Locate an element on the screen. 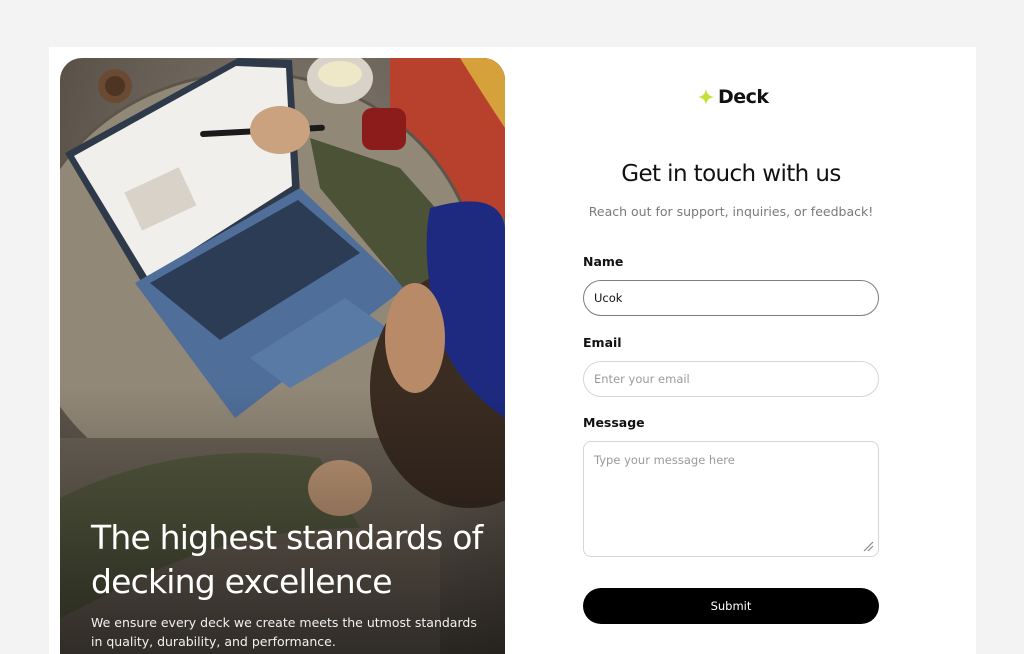 The height and width of the screenshot is (654, 1024). sparkle-icon is located at coordinates (706, 97).